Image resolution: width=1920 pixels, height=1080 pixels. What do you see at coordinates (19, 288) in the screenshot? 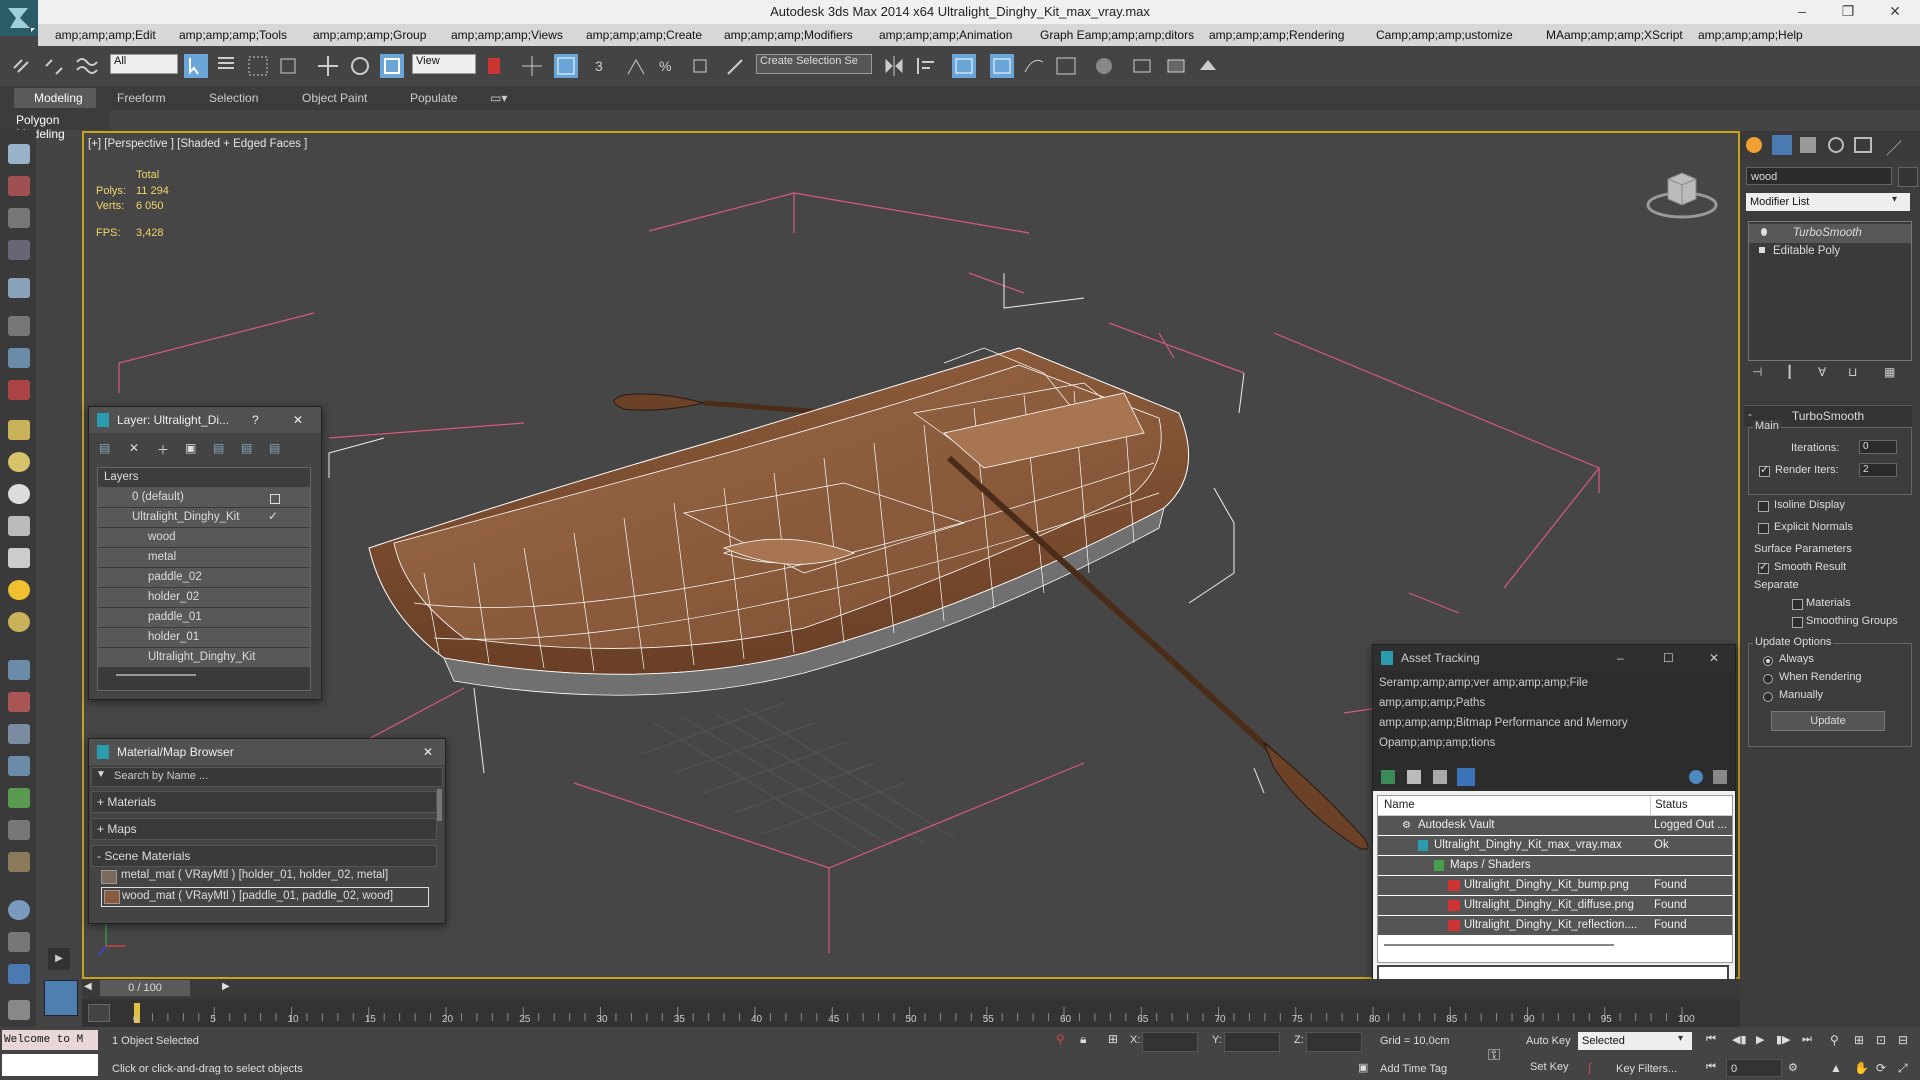
I see `sky-icon` at bounding box center [19, 288].